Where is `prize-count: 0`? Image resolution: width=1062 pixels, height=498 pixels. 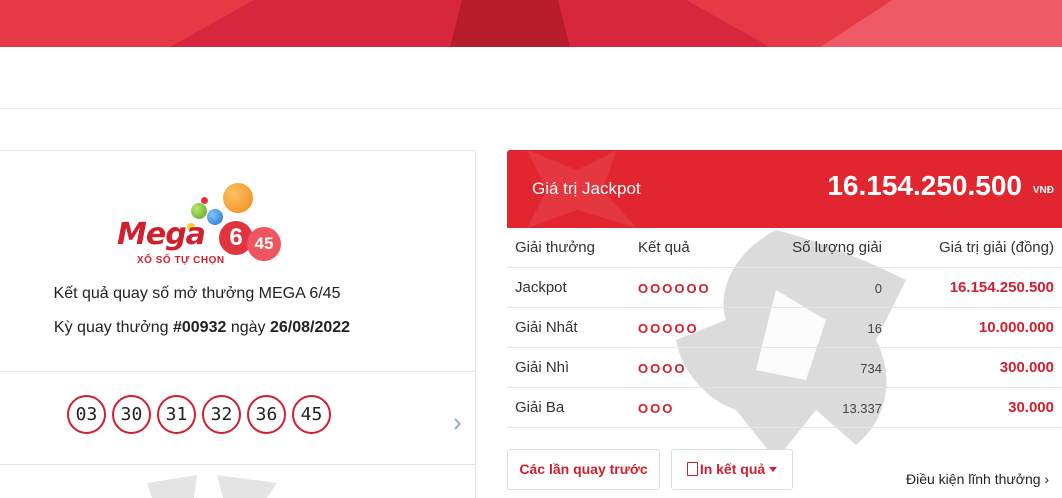 prize-count: 0 is located at coordinates (878, 288).